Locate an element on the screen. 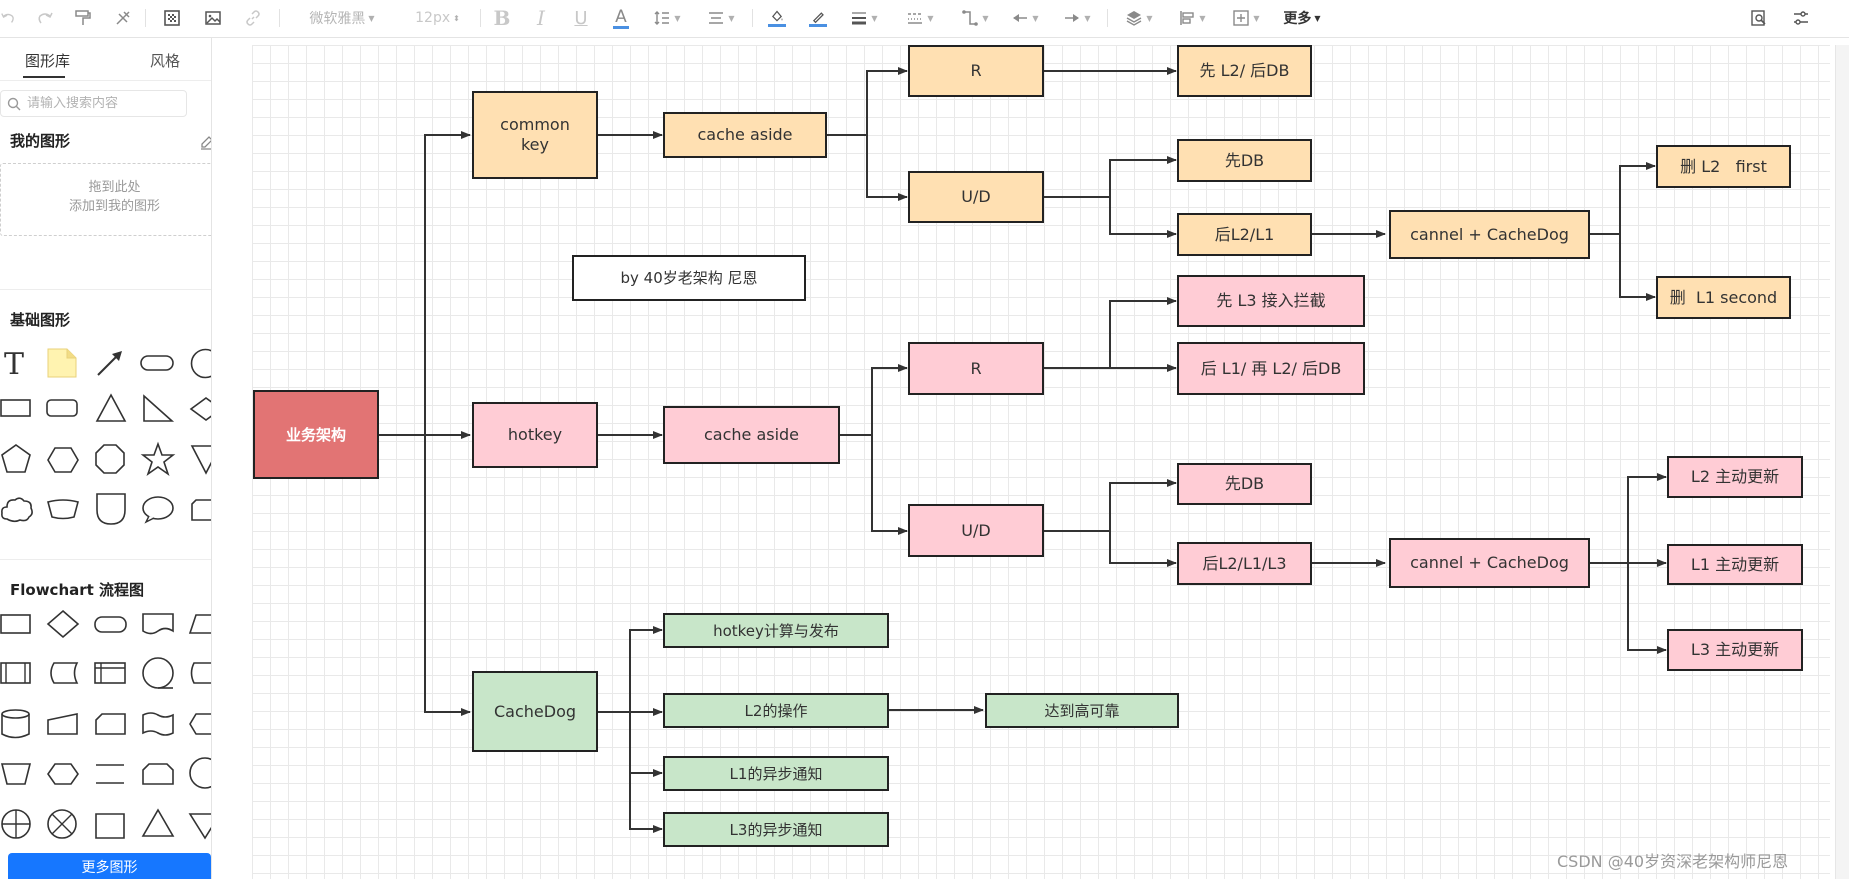  speech-bubble-shape-icon is located at coordinates (158, 509).